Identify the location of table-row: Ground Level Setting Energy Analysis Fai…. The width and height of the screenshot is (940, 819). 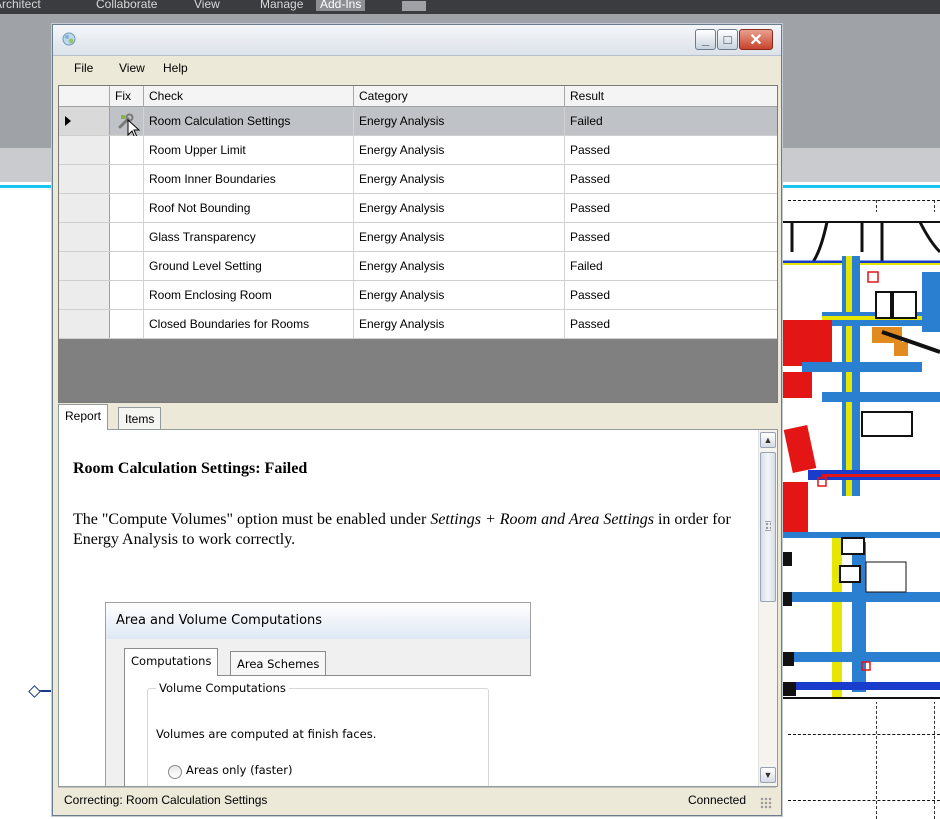
(418, 266).